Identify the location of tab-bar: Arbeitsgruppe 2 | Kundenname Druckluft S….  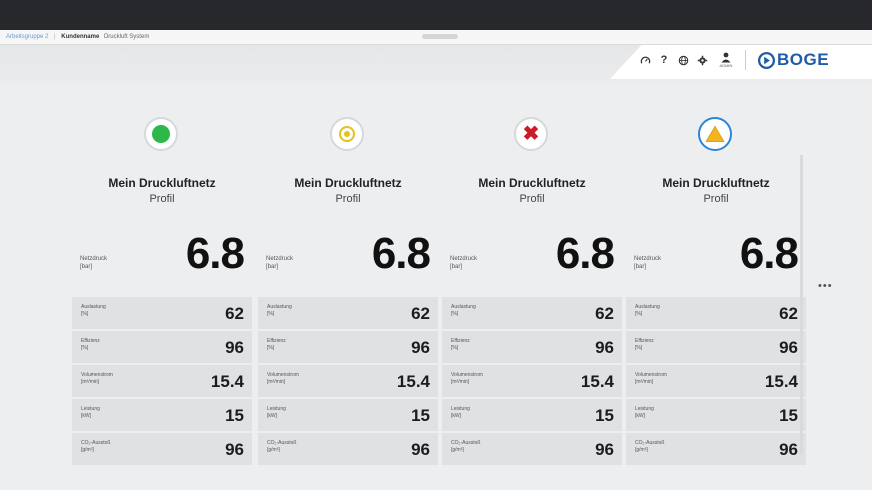
(436, 37).